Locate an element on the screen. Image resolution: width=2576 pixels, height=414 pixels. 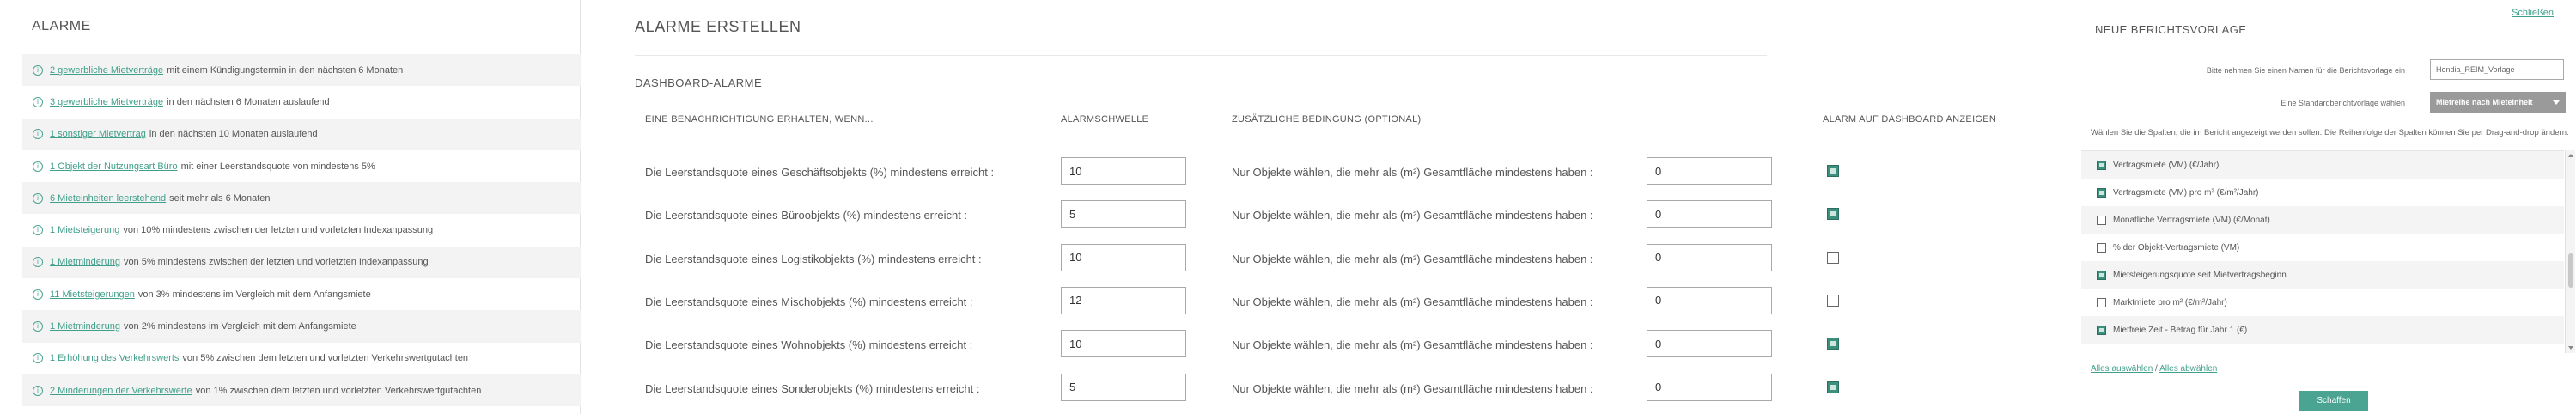
standard-template-select: Mietreihe nach Mieteinheit is located at coordinates (2498, 102).